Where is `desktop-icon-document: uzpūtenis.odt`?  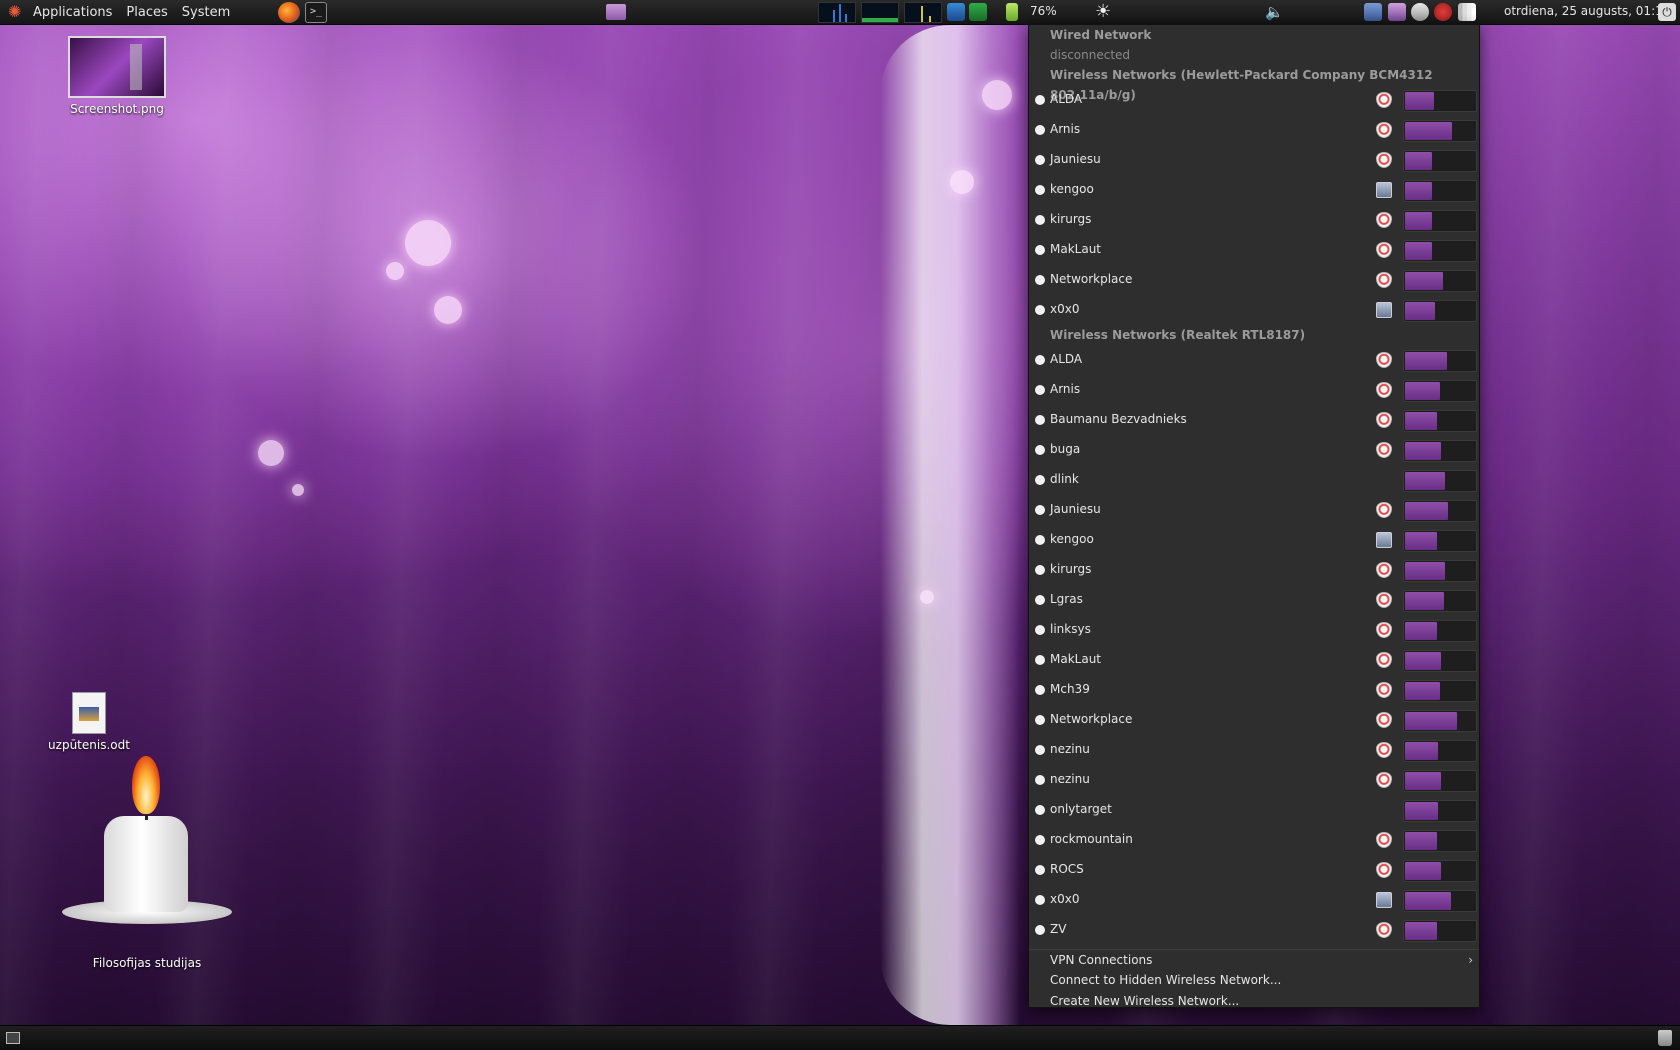 desktop-icon-document: uzpūtenis.odt is located at coordinates (89, 722).